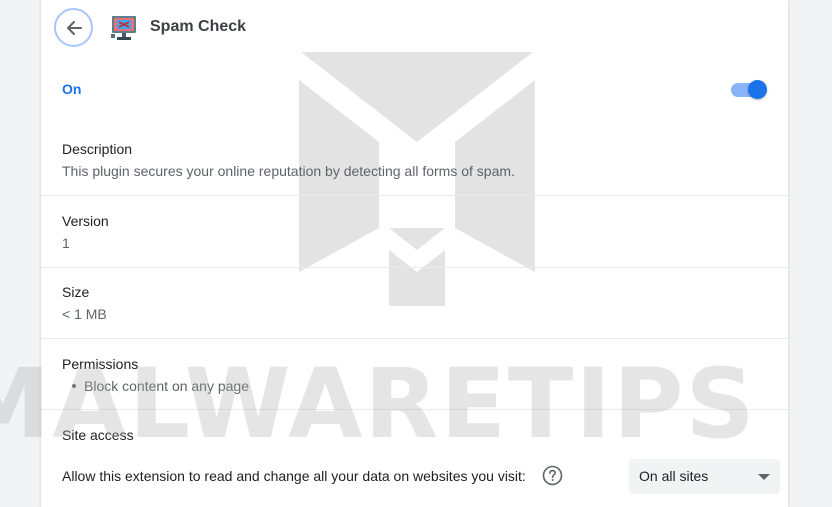  What do you see at coordinates (757, 89) in the screenshot?
I see `toggle-knob` at bounding box center [757, 89].